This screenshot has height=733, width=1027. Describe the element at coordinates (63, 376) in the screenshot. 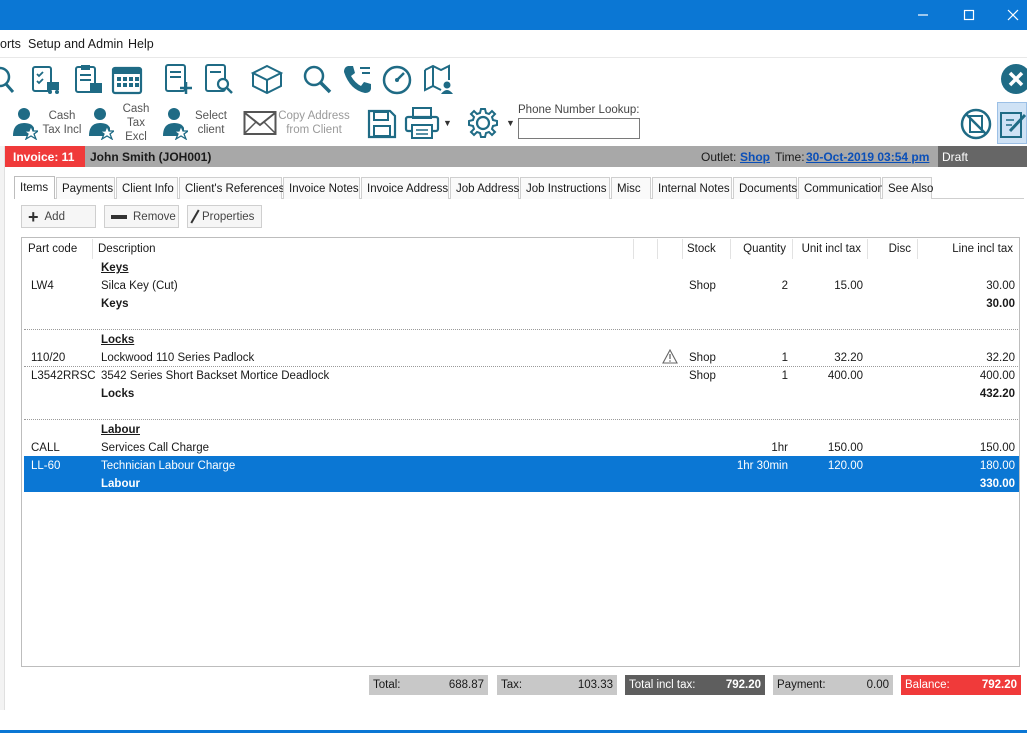

I see `row-part-code: L3542RRSC` at that location.